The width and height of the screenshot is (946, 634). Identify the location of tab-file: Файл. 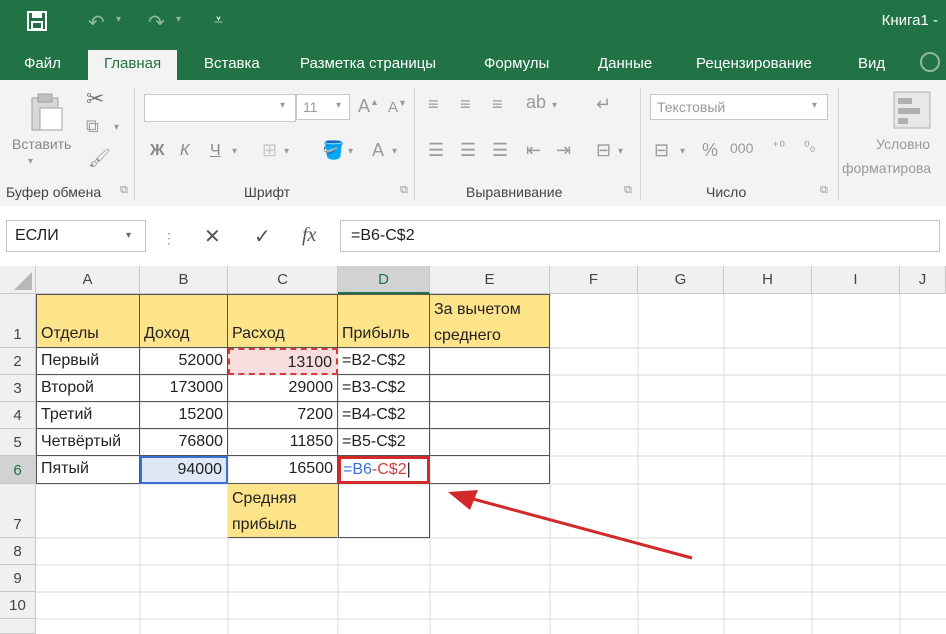
(42, 66).